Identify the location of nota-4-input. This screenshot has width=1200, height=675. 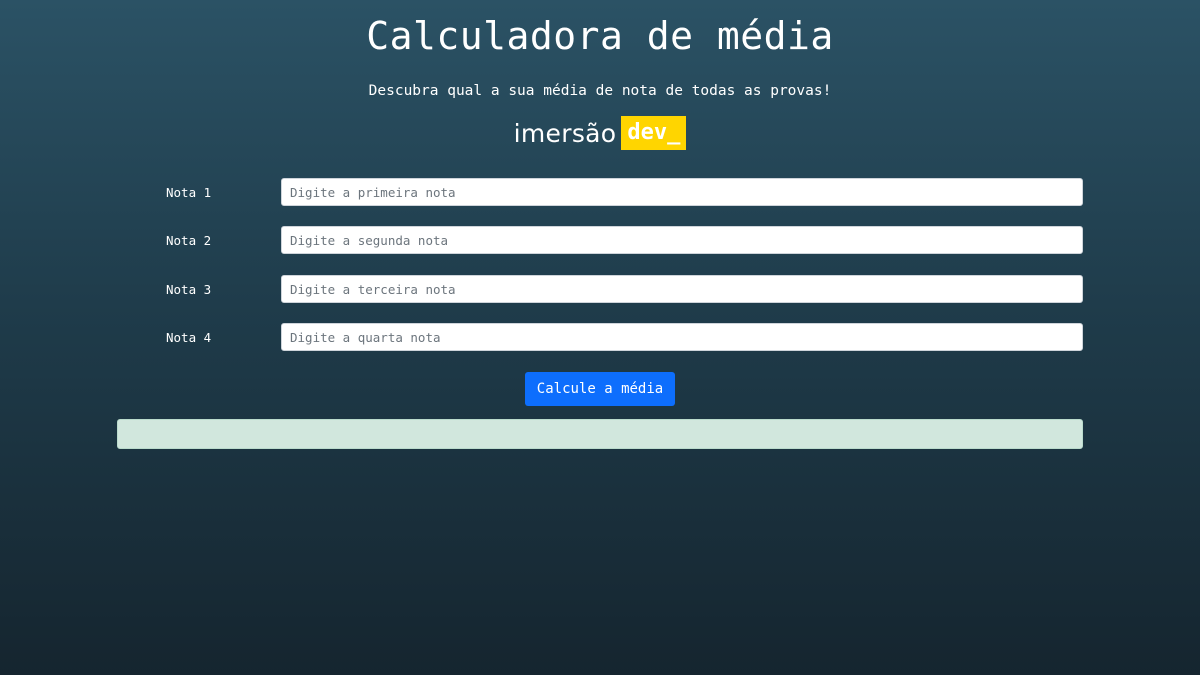
(682, 337).